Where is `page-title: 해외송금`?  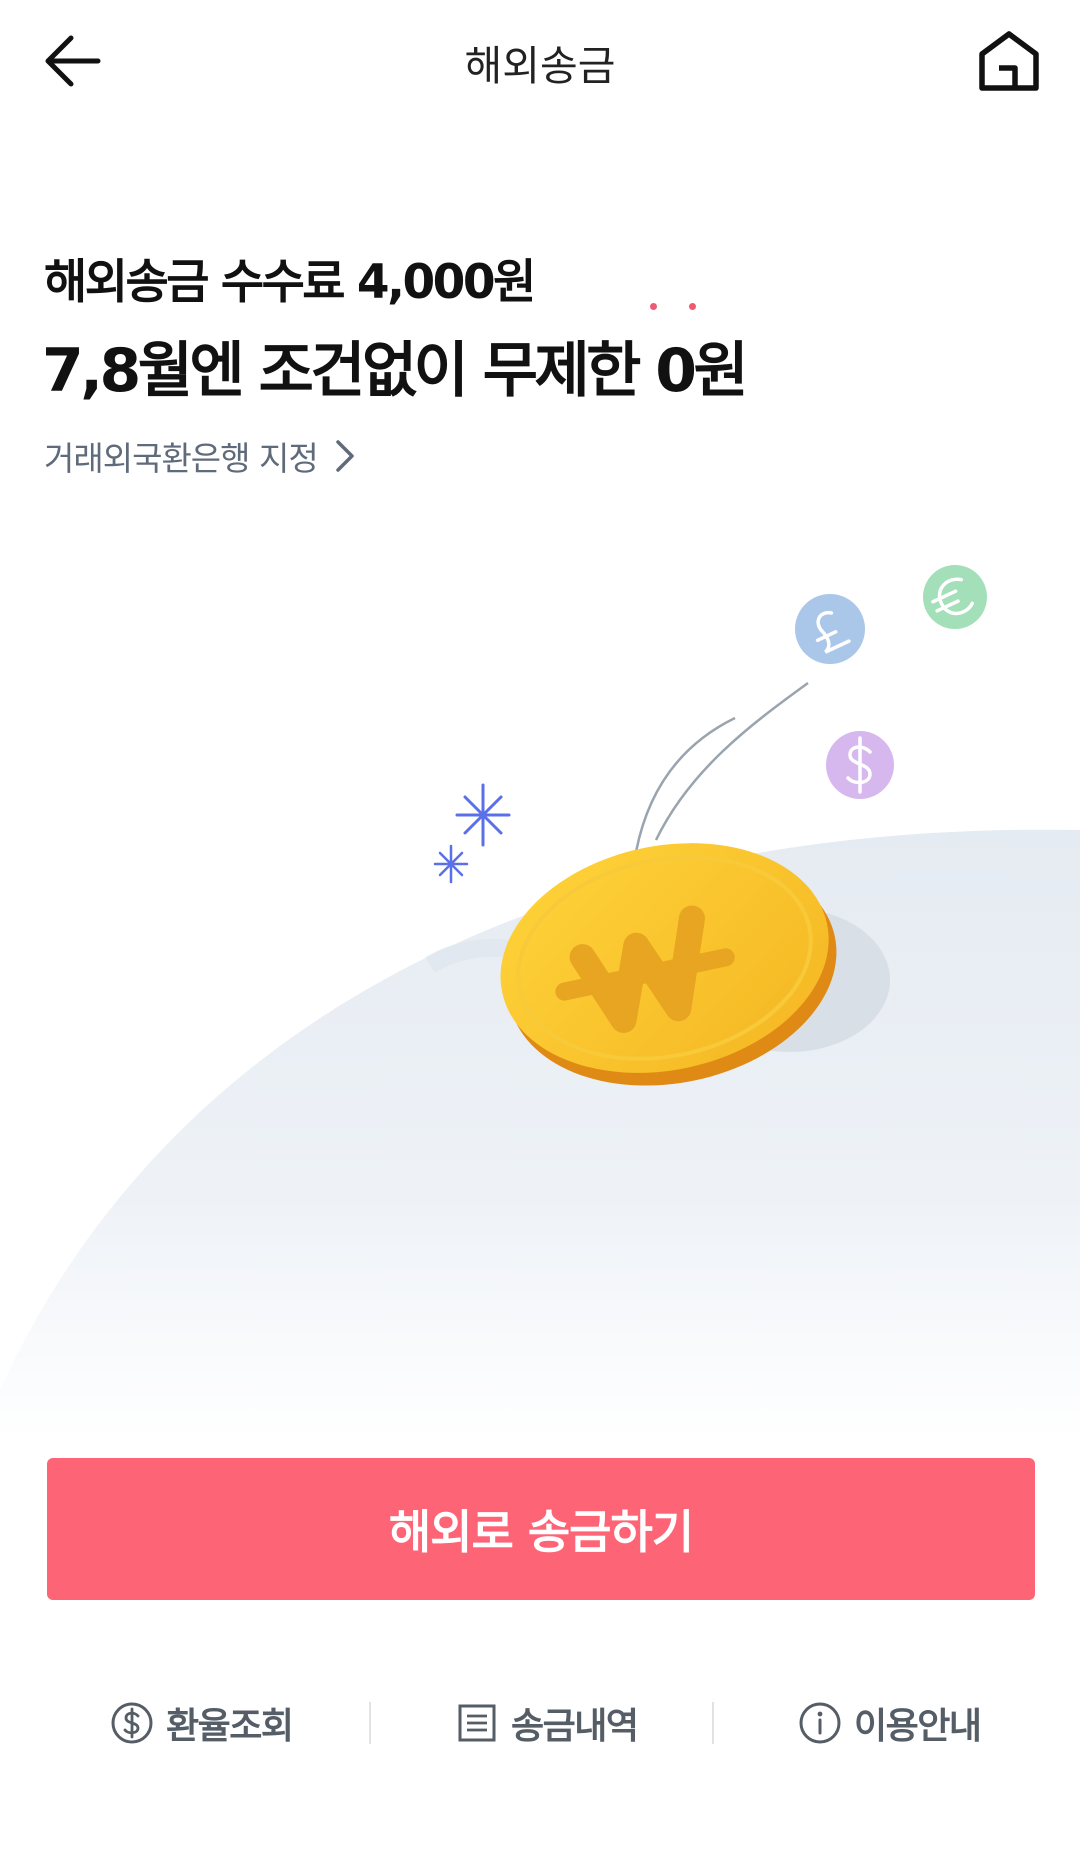 page-title: 해외송금 is located at coordinates (540, 66).